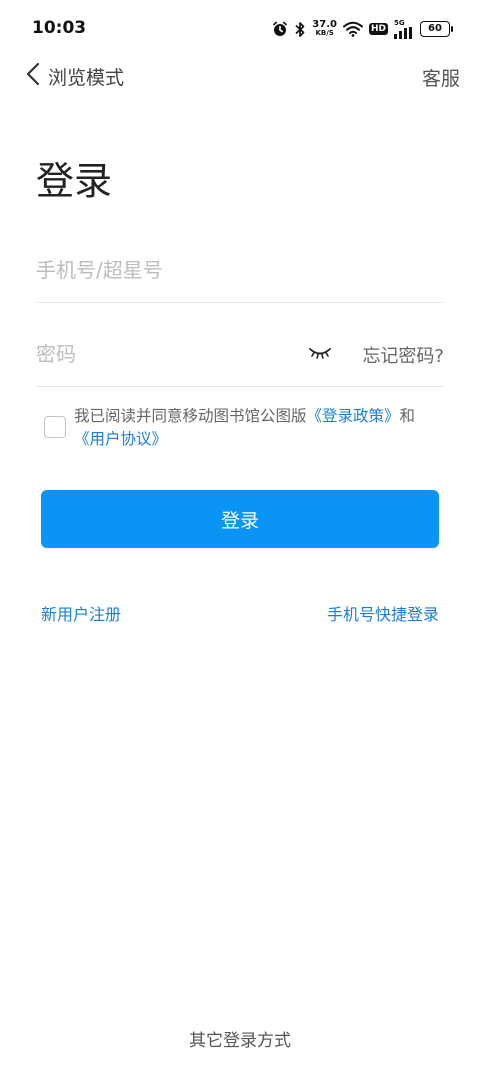  Describe the element at coordinates (352, 29) in the screenshot. I see `wifi-icon` at that location.